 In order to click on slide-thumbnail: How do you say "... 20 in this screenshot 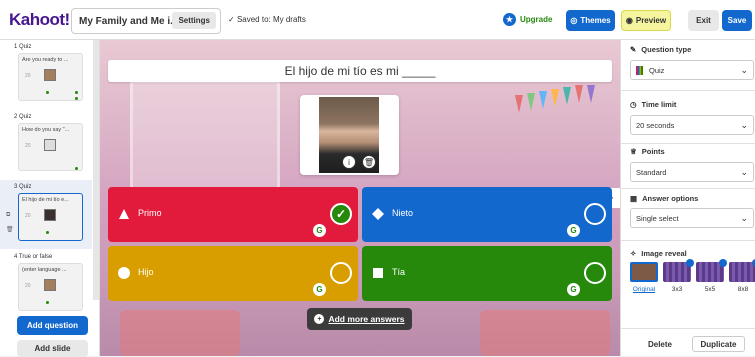, I will do `click(50, 147)`.